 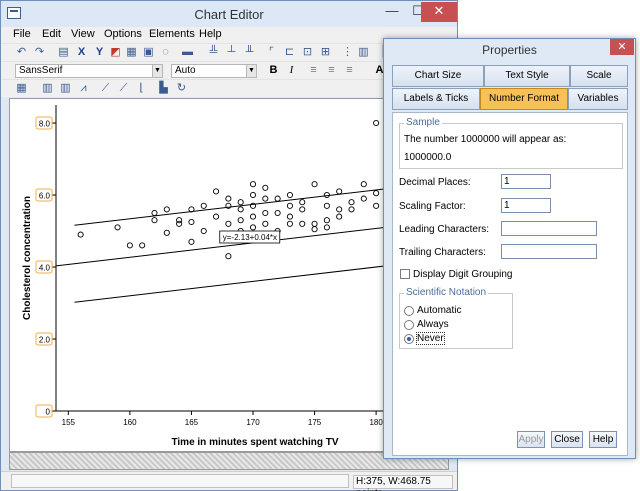 I want to click on font-family-select: SansSerif ▼, so click(x=89, y=71).